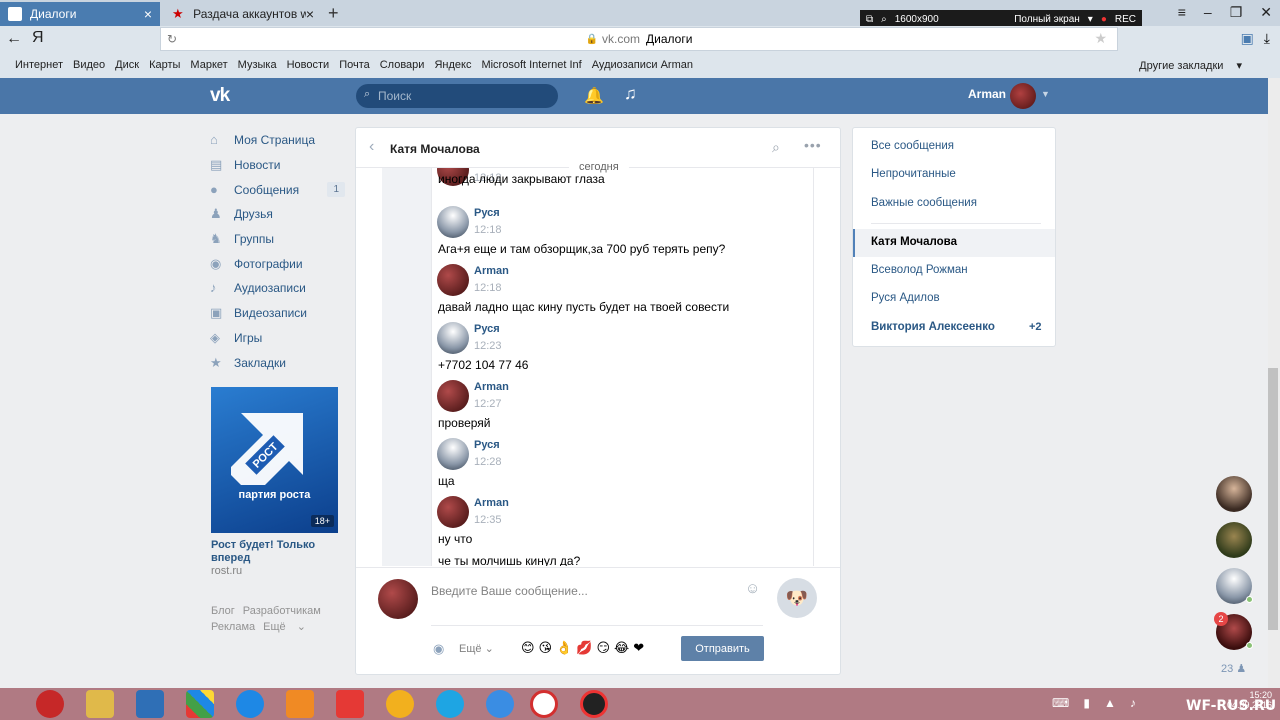  What do you see at coordinates (1208, 12) in the screenshot?
I see `minimize-icon: –` at bounding box center [1208, 12].